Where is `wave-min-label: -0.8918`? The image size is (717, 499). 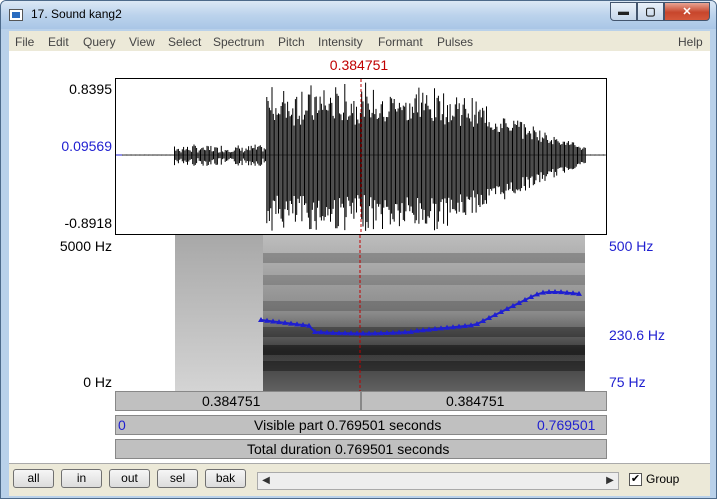 wave-min-label: -0.8918 is located at coordinates (88, 223).